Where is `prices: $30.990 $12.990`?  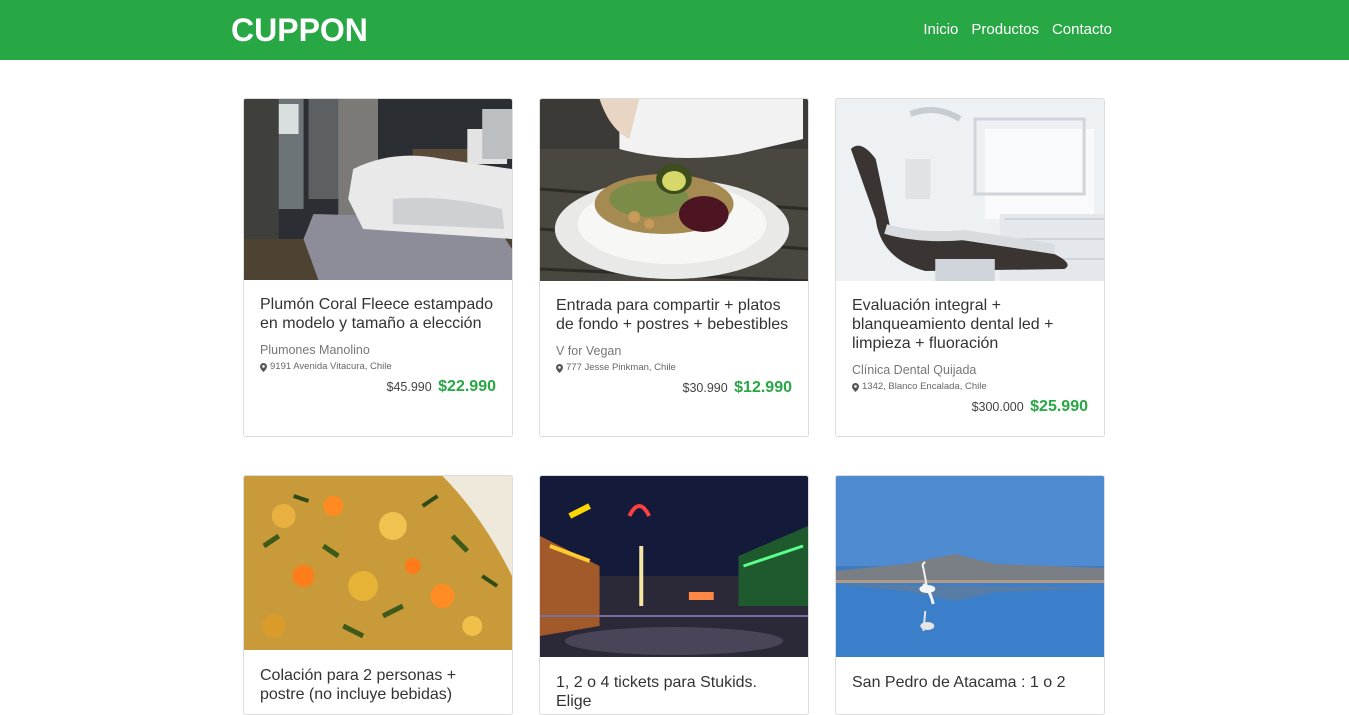
prices: $30.990 $12.990 is located at coordinates (674, 388).